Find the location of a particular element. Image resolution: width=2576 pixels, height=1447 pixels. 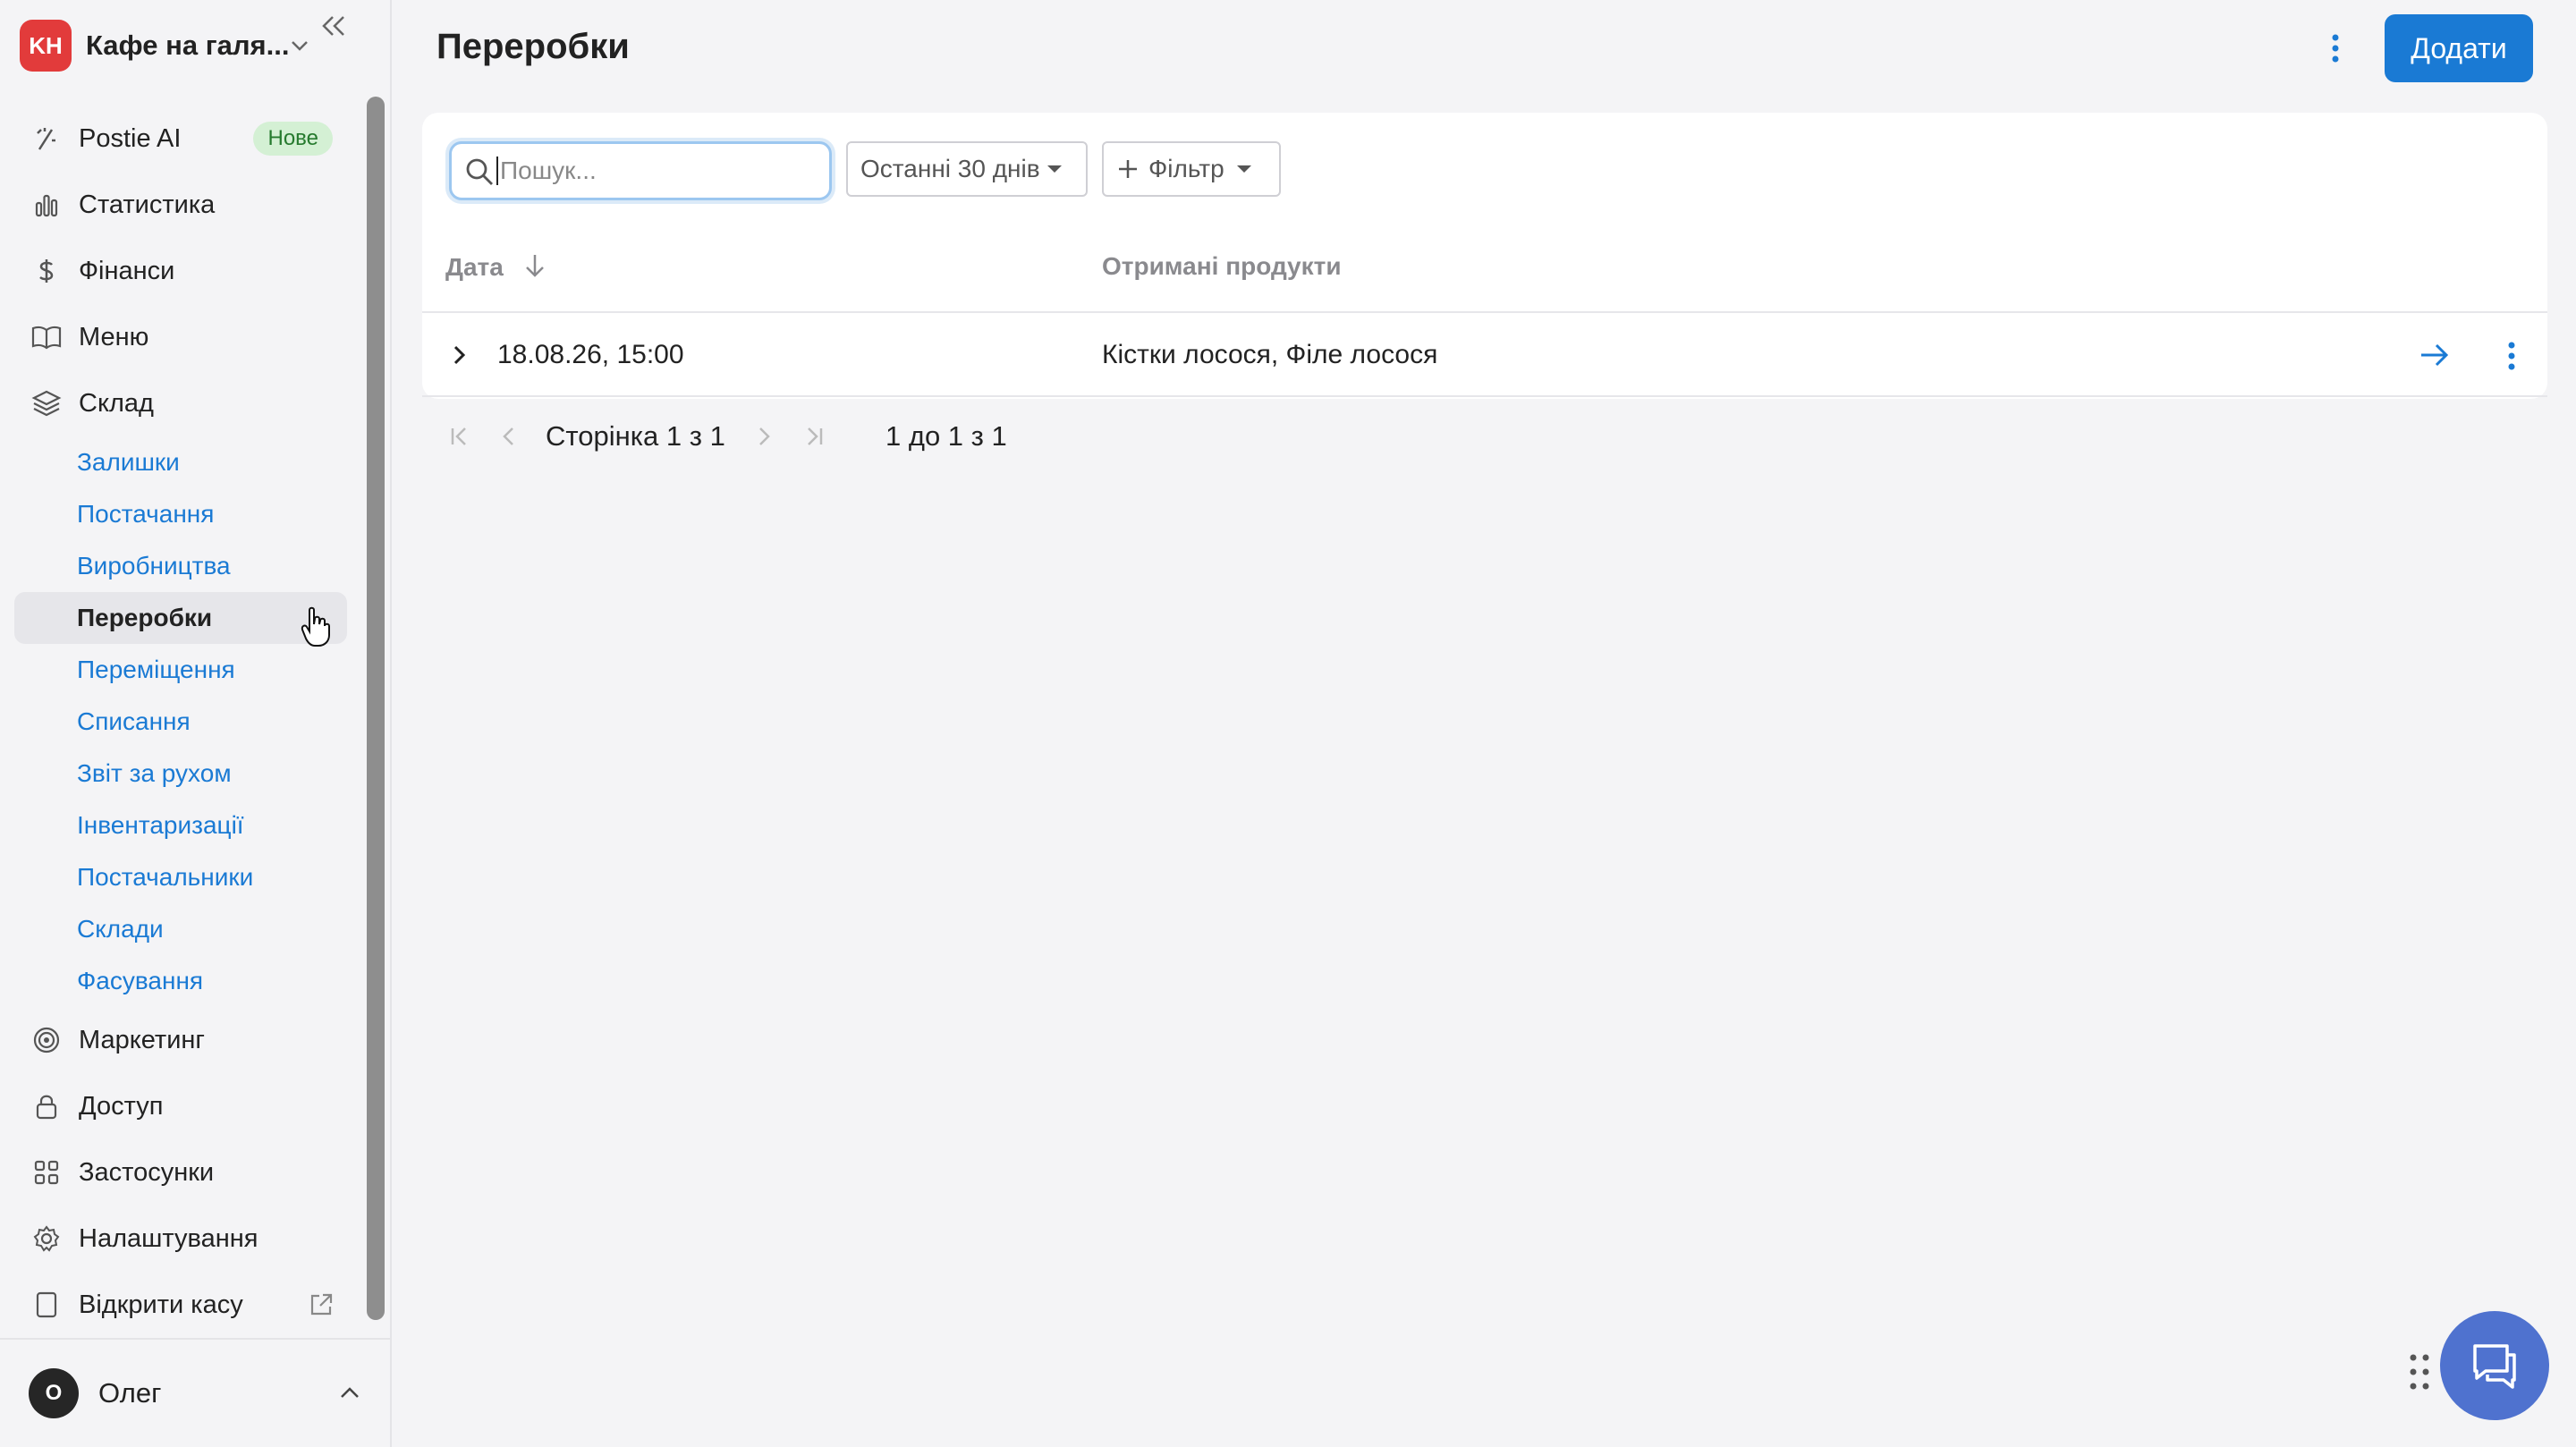

sidebar-item-finance: Фінанси is located at coordinates (180, 271).